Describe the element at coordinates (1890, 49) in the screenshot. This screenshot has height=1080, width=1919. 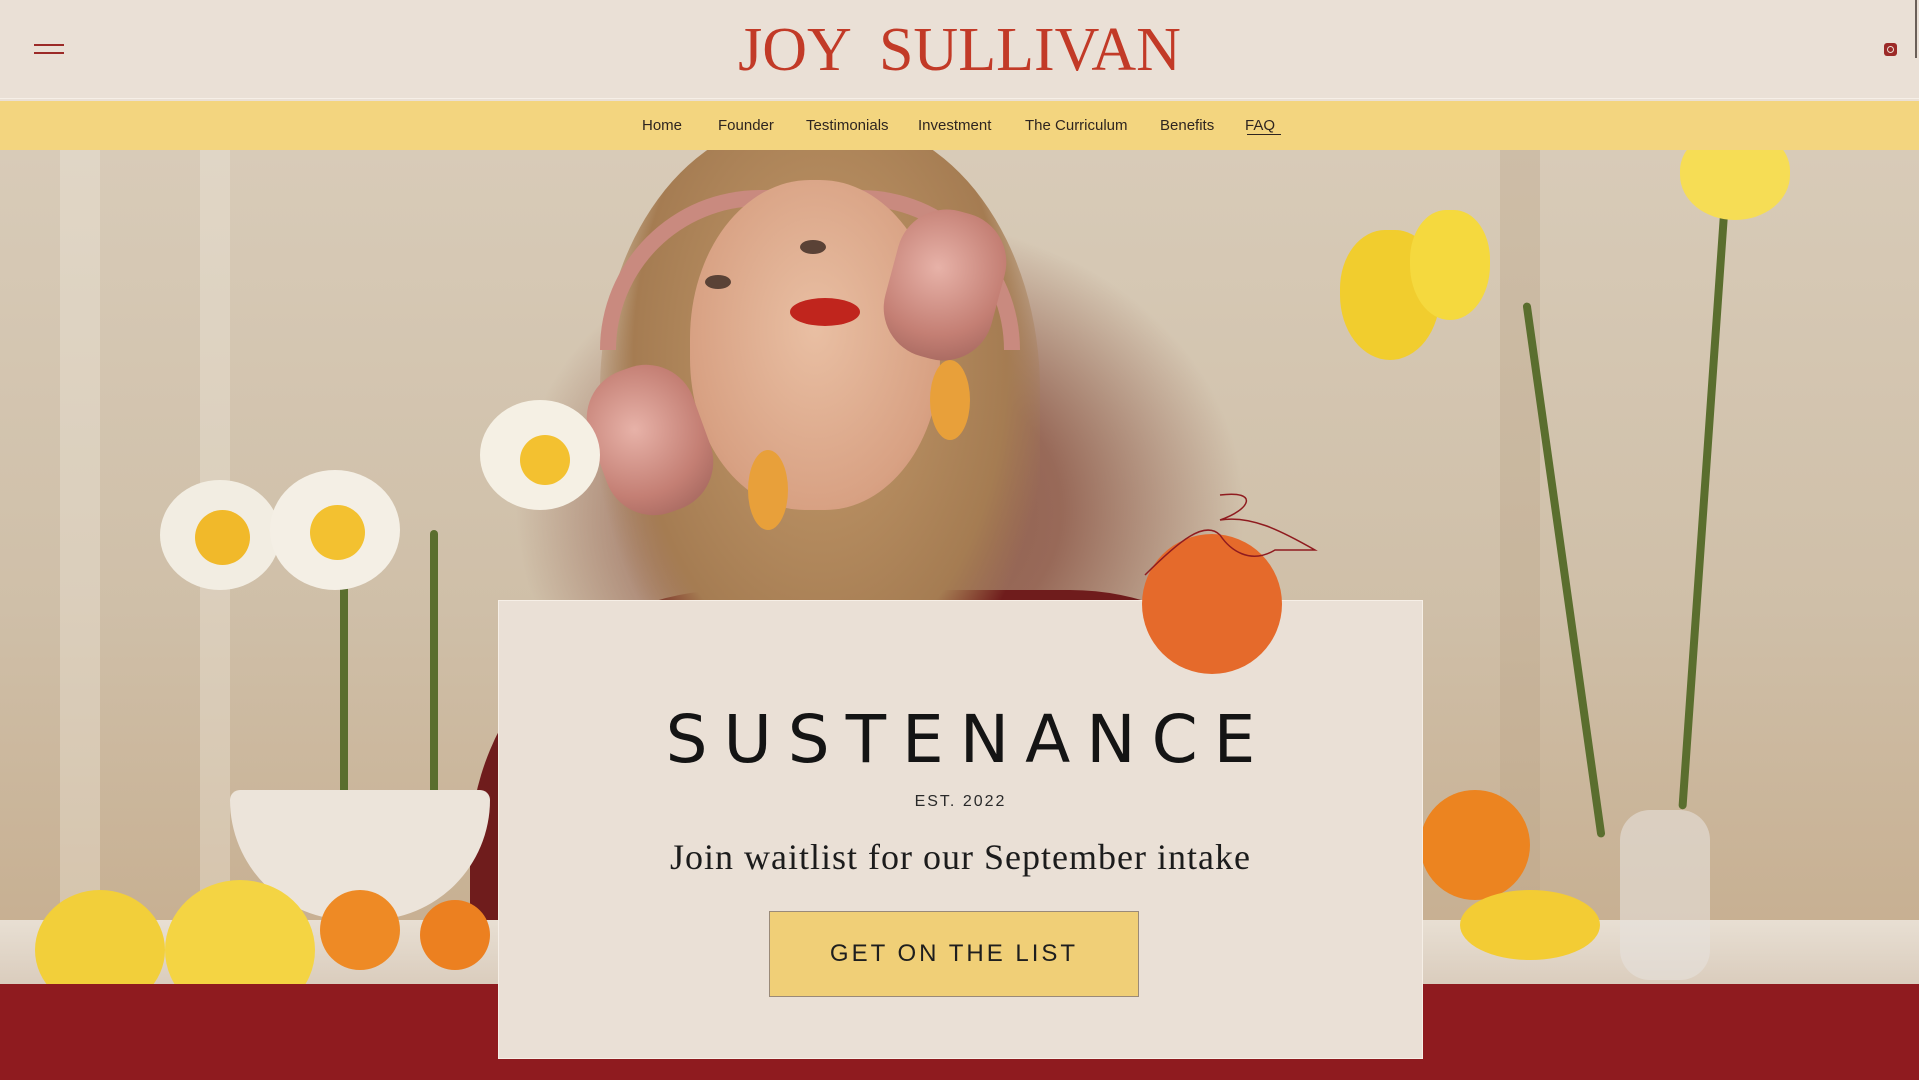
I see `instagram-icon` at that location.